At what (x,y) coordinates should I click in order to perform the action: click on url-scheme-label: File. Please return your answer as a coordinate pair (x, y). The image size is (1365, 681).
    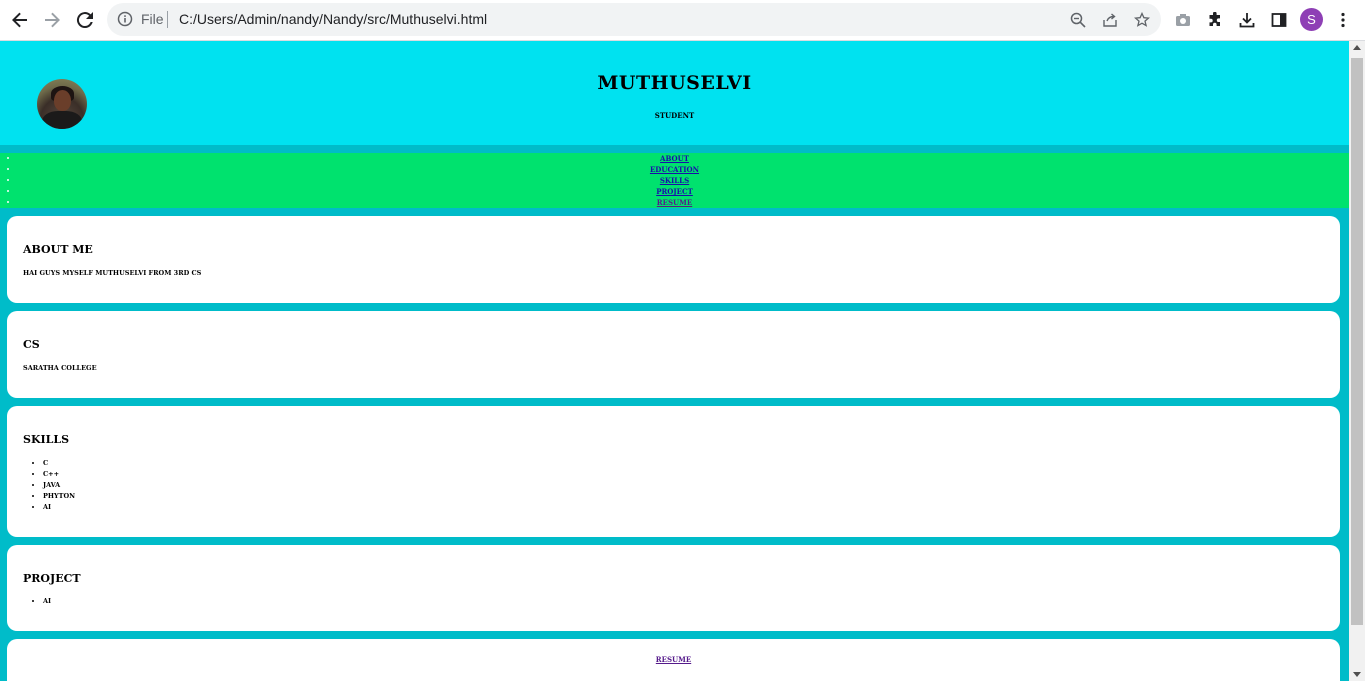
    Looking at the image, I should click on (152, 19).